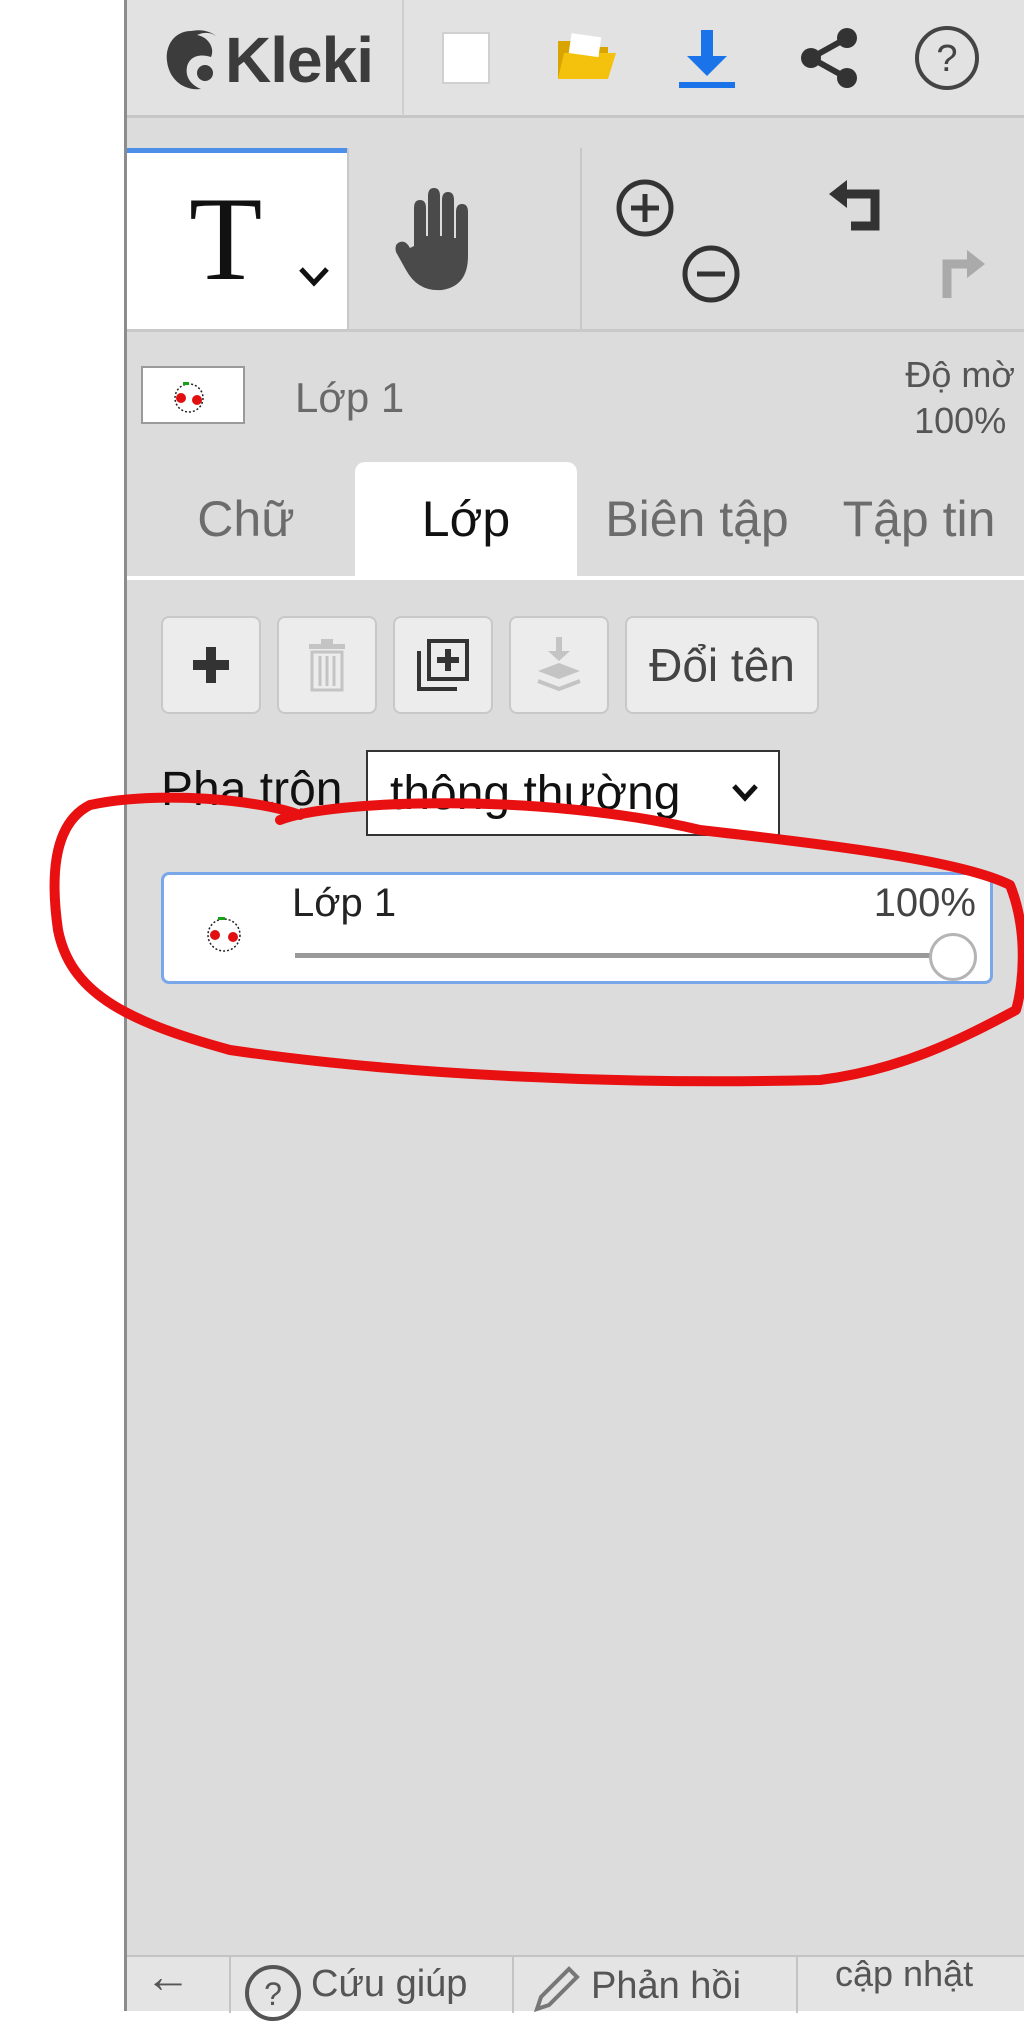 The height and width of the screenshot is (2023, 1024). I want to click on duplicate-layer-button, so click(443, 665).